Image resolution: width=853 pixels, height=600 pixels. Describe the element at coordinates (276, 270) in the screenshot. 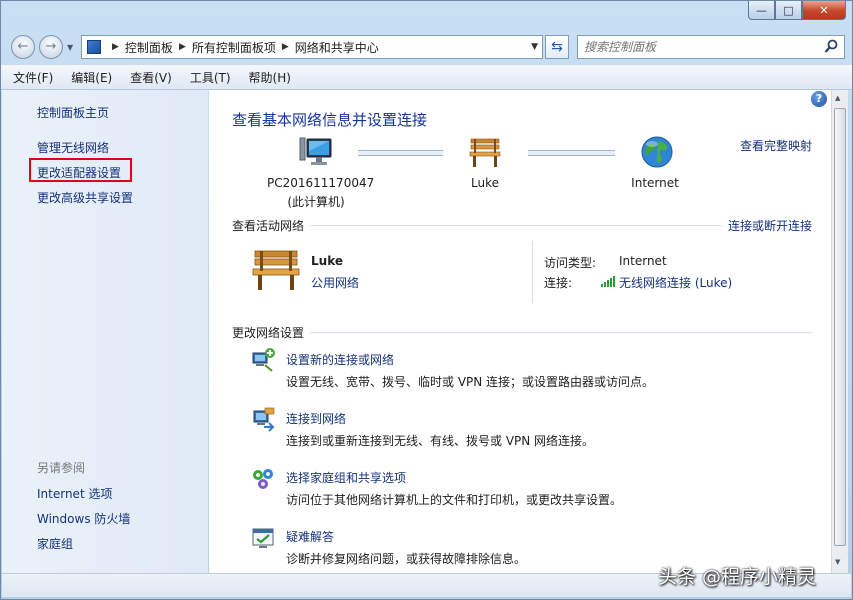

I see `active-network-bench-icon` at that location.